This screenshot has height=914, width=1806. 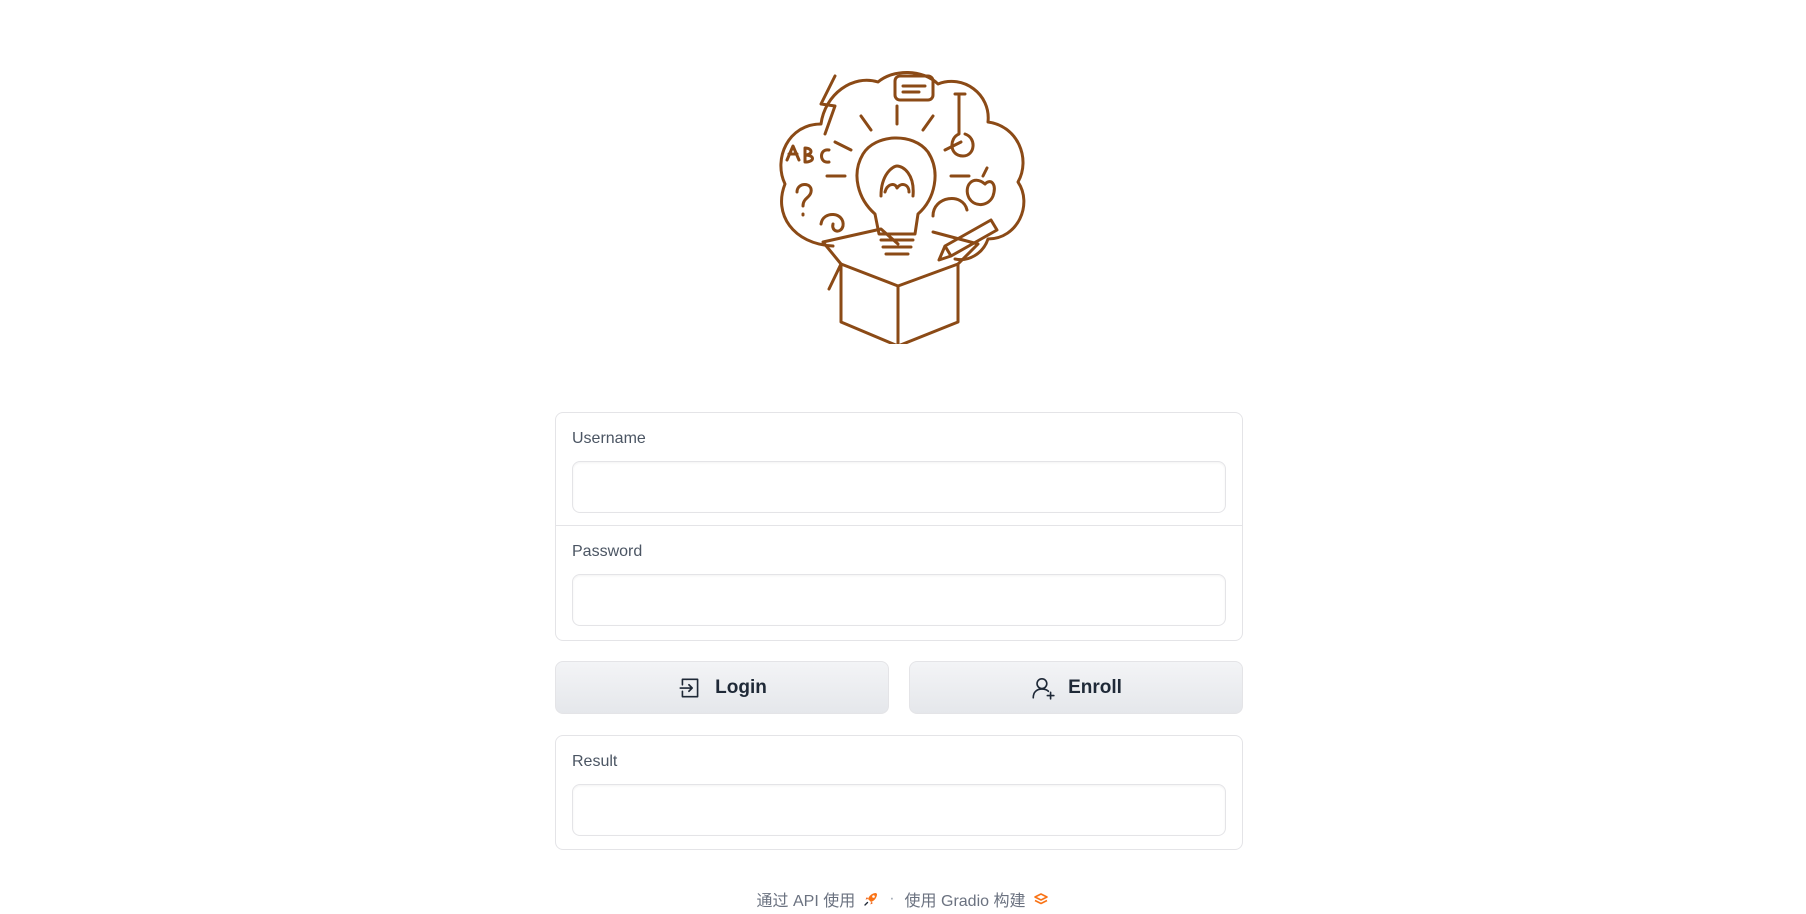 I want to click on result-panel: Result, so click(x=899, y=792).